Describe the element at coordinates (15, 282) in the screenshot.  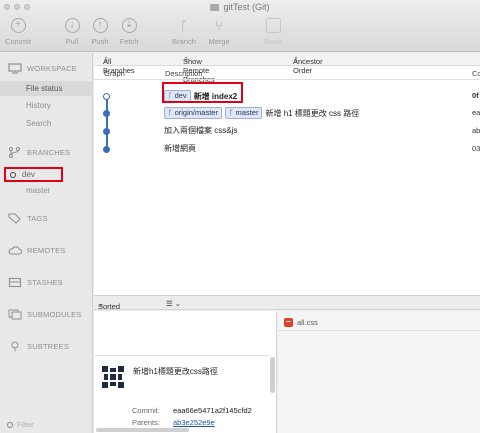
I see `stash-box-icon` at that location.